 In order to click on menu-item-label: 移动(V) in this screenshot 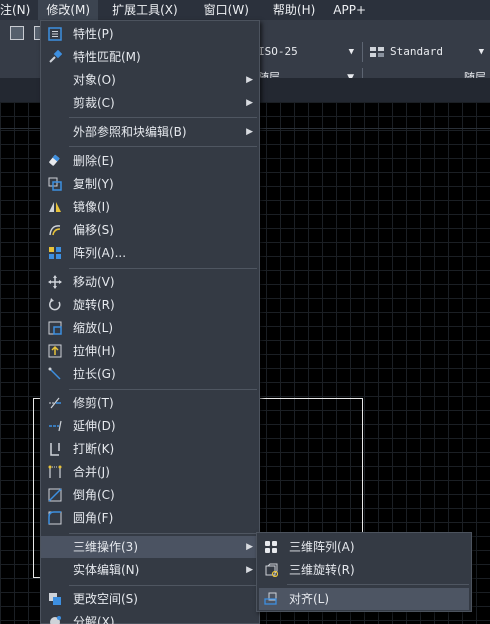, I will do `click(94, 282)`.